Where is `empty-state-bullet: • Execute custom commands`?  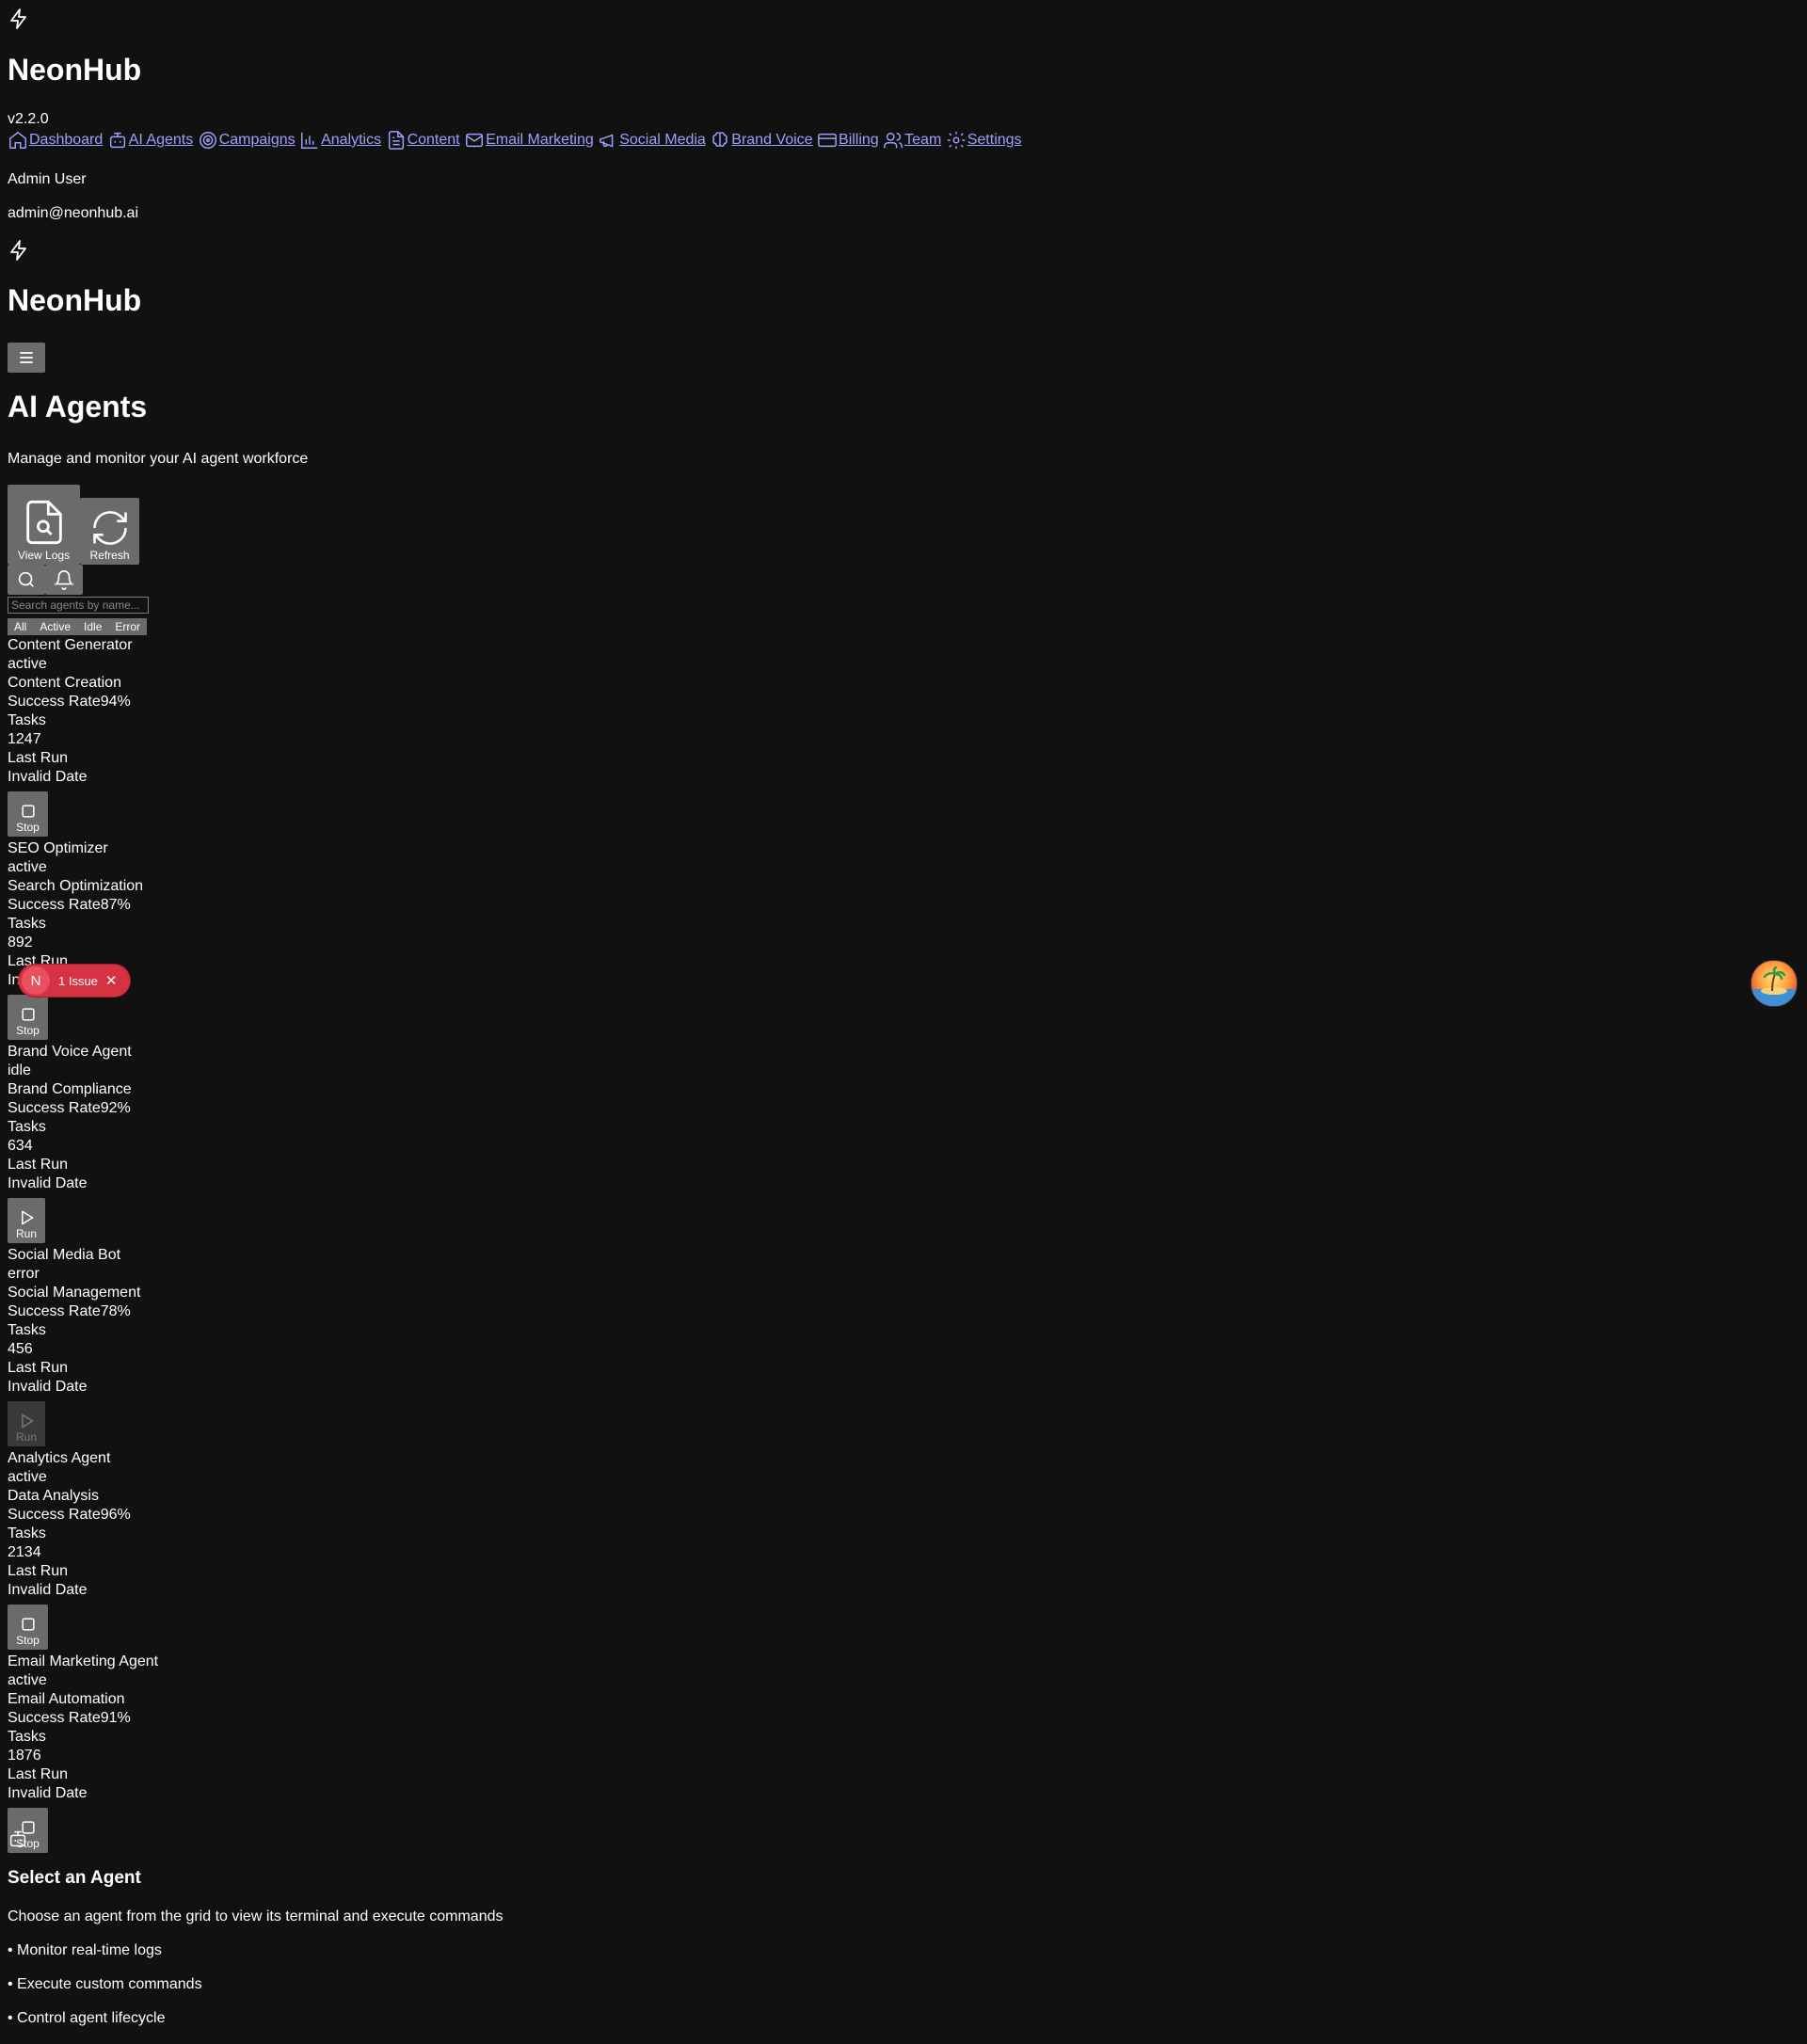 empty-state-bullet: • Execute custom commands is located at coordinates (105, 1984).